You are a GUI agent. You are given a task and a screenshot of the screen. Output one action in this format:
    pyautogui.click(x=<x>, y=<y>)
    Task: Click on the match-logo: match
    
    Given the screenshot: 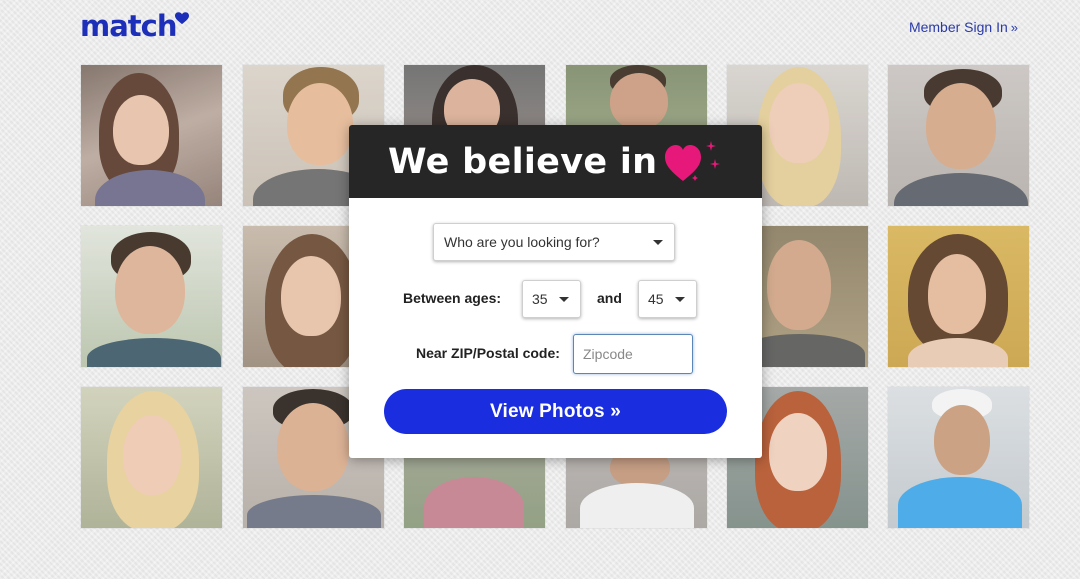 What is the action you would take?
    pyautogui.click(x=134, y=26)
    